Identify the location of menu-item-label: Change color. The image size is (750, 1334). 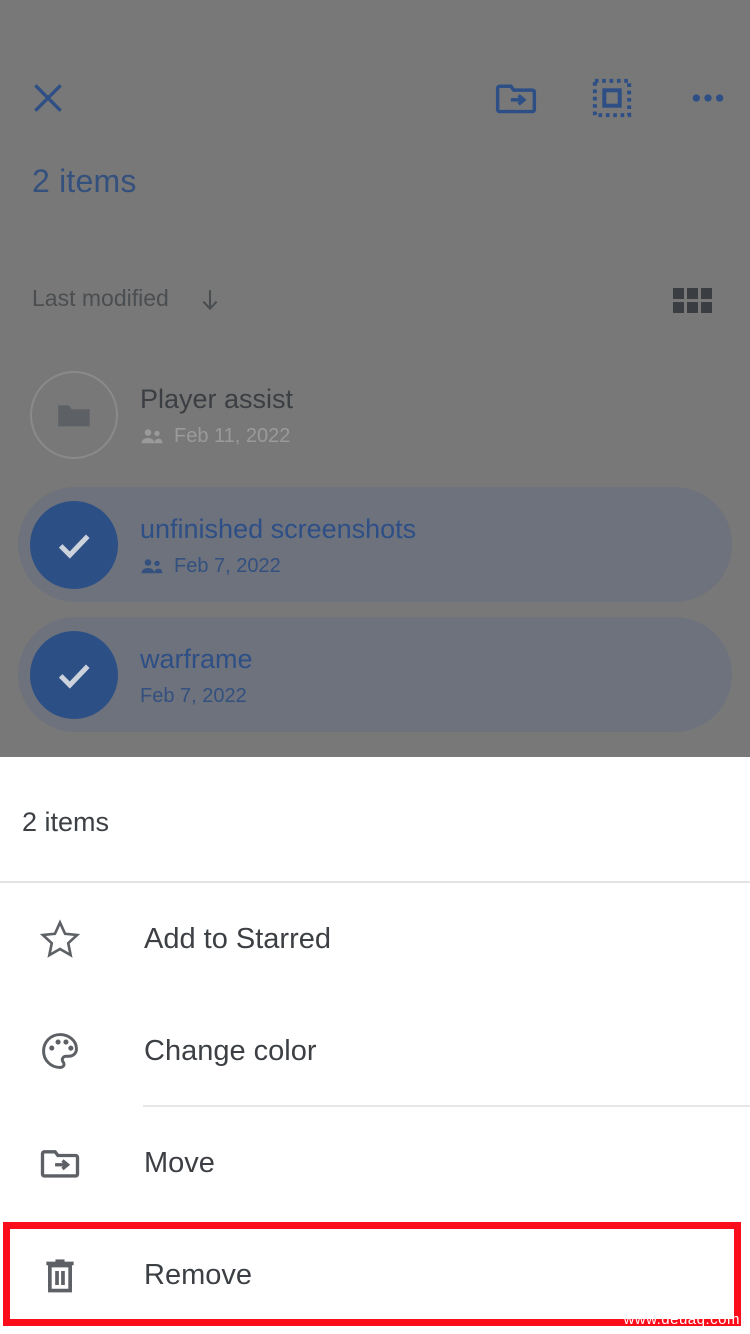
(230, 1050).